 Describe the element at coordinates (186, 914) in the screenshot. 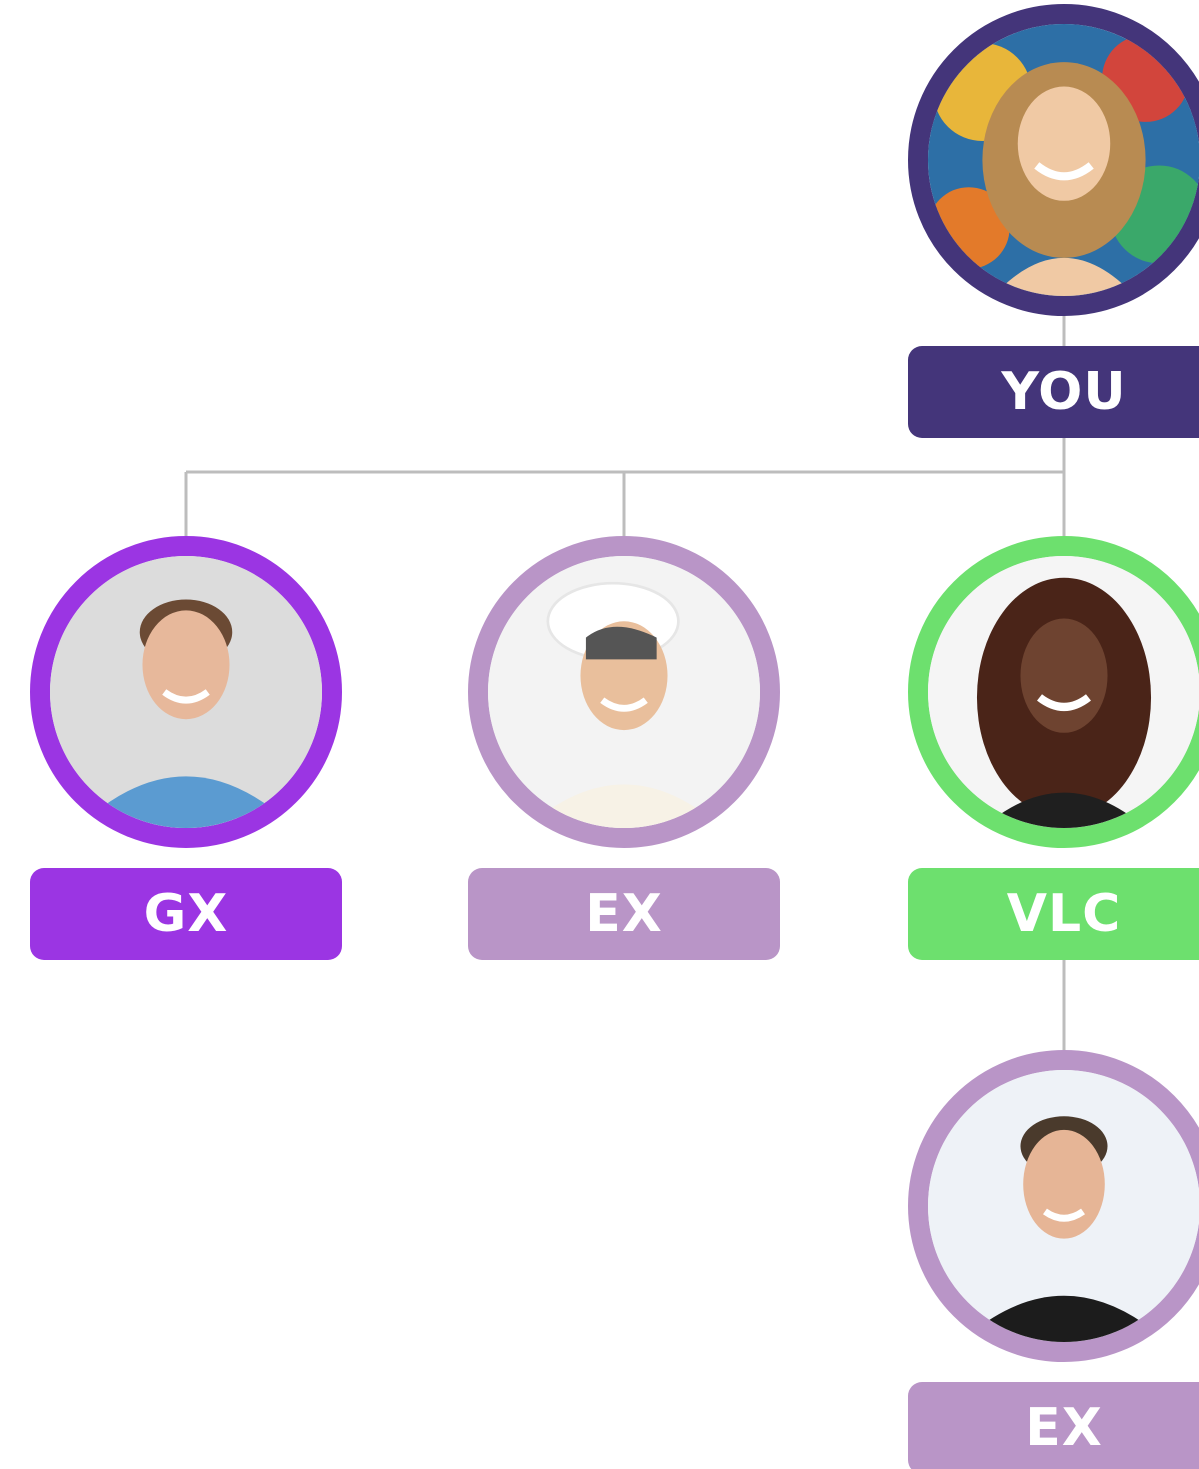

I see `node-label-gx: GX` at that location.